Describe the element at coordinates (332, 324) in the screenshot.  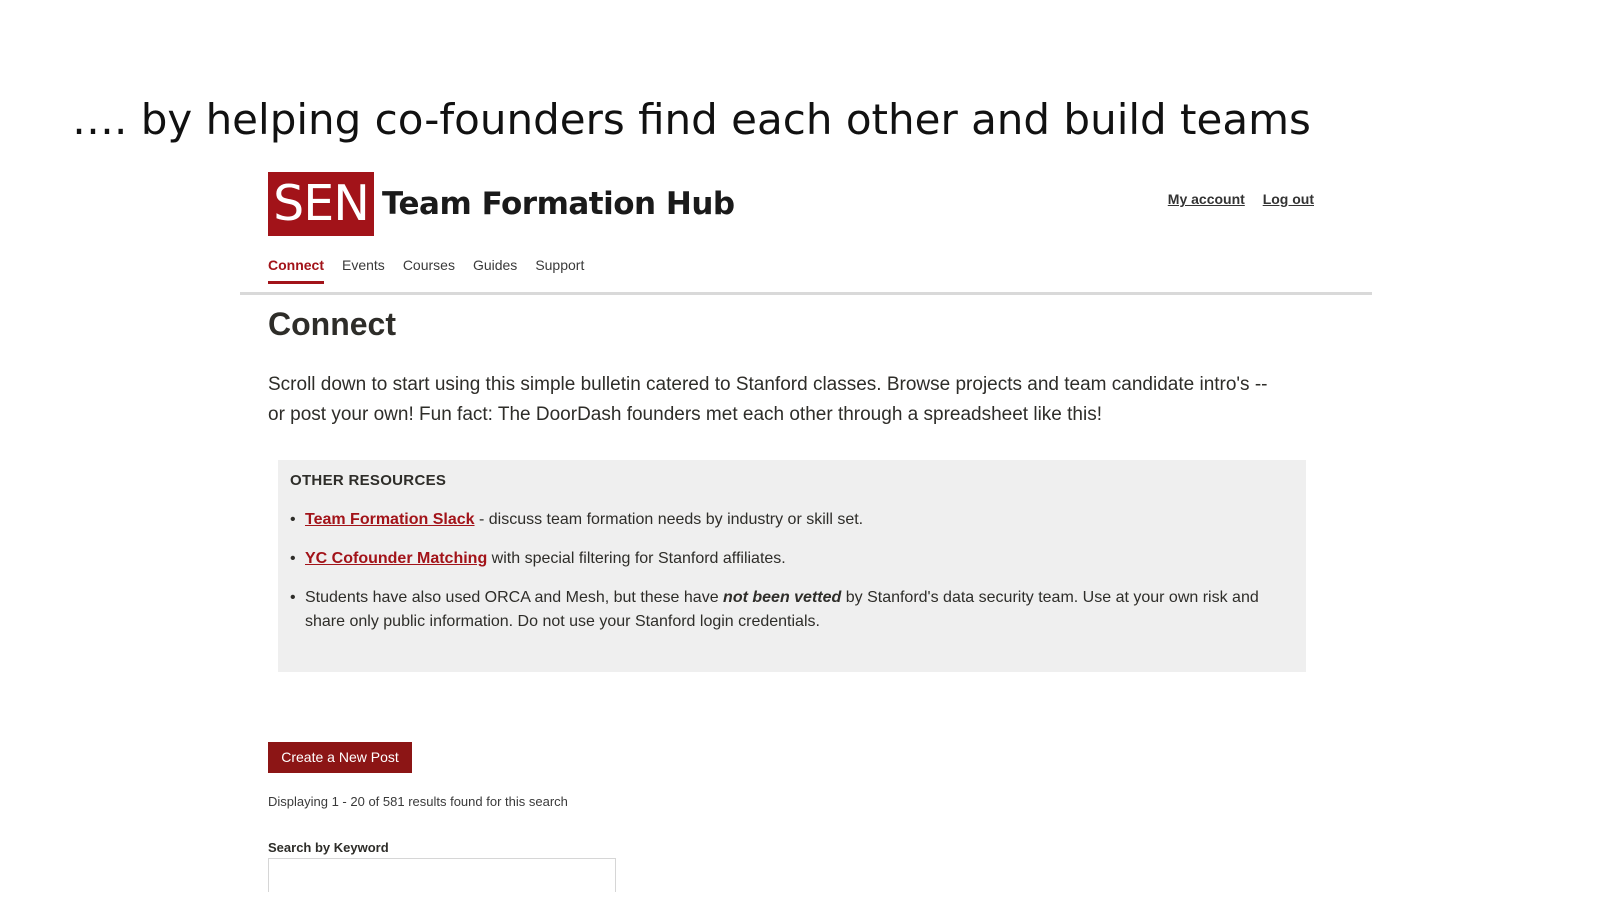
I see `page-title: Connect` at that location.